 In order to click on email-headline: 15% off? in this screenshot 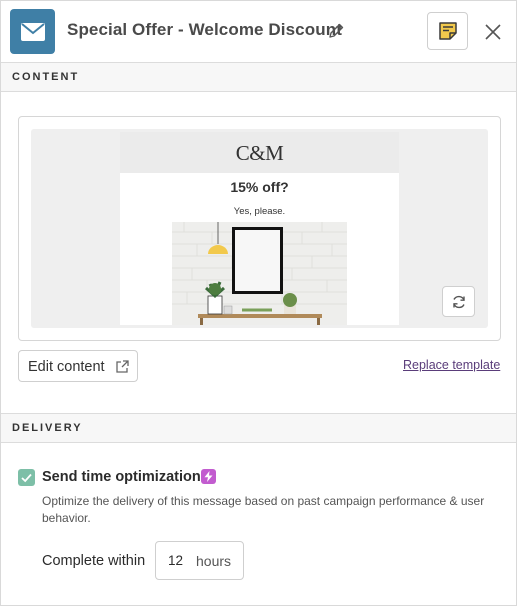, I will do `click(259, 187)`.